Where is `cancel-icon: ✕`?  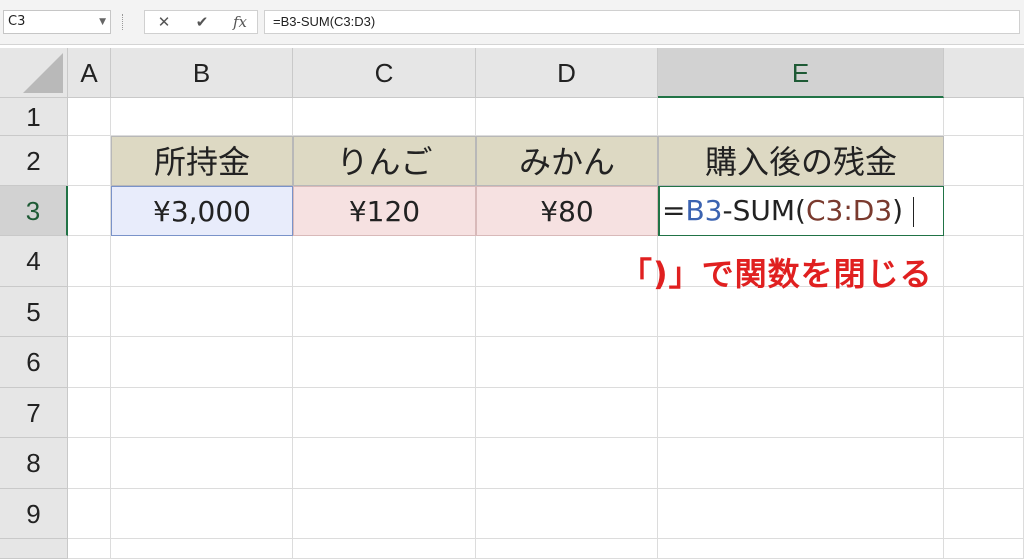
cancel-icon: ✕ is located at coordinates (164, 22).